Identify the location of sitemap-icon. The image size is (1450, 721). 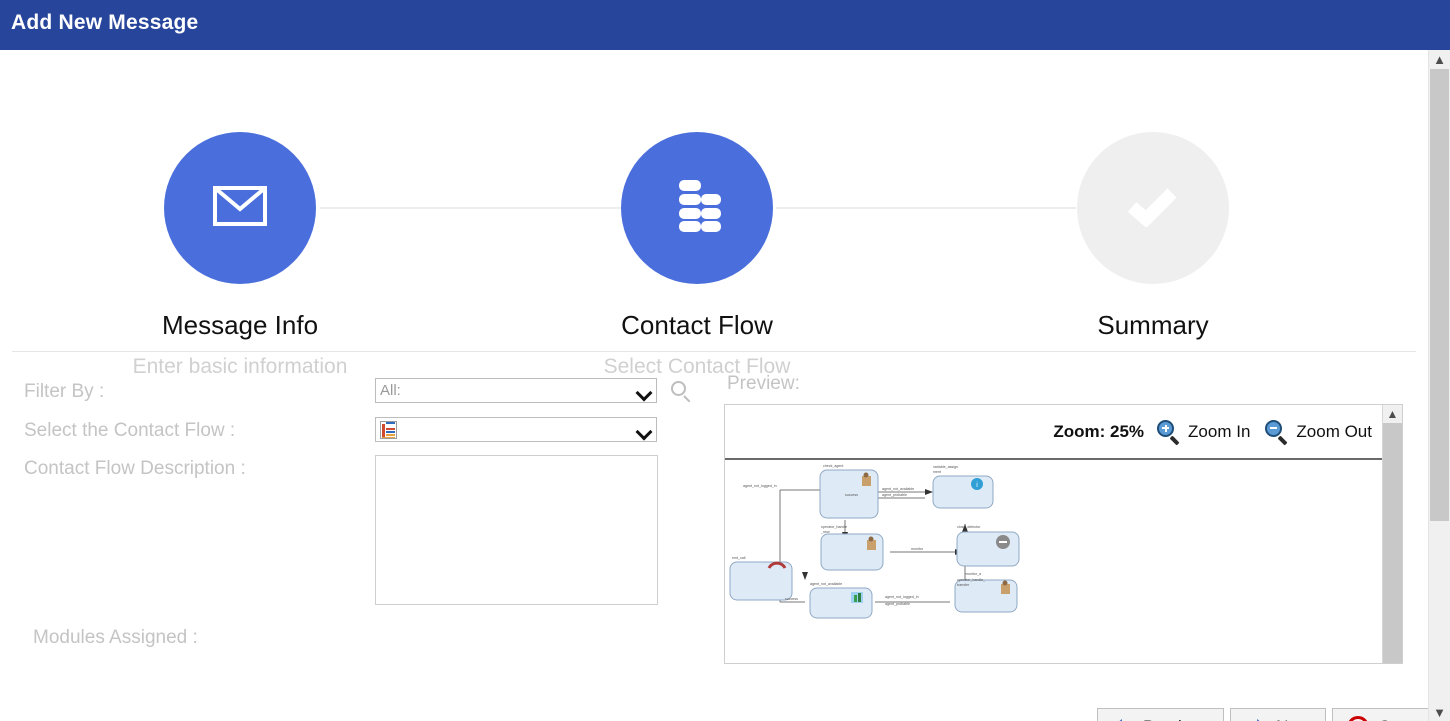
(697, 208).